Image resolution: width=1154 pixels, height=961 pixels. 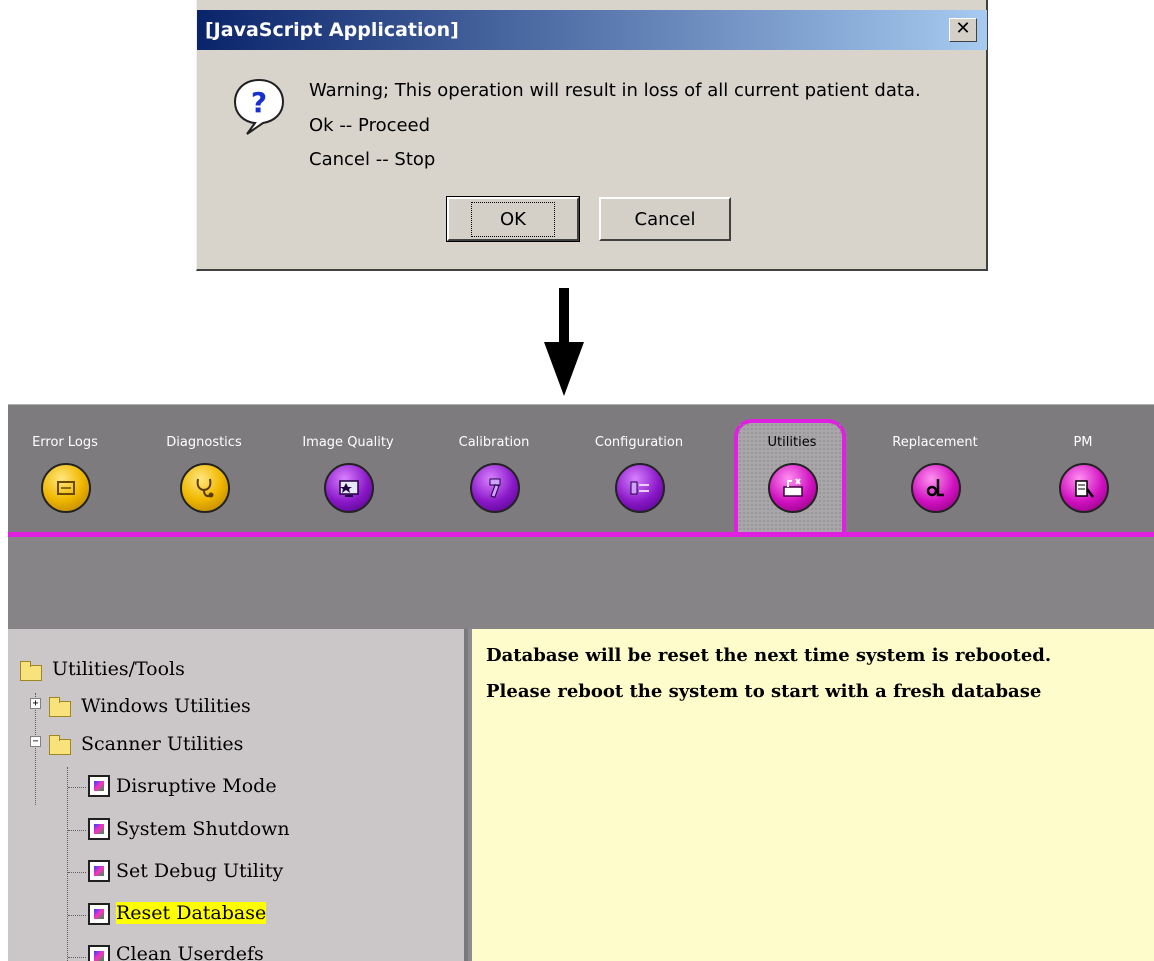 I want to click on collapse-icon: −, so click(x=35, y=741).